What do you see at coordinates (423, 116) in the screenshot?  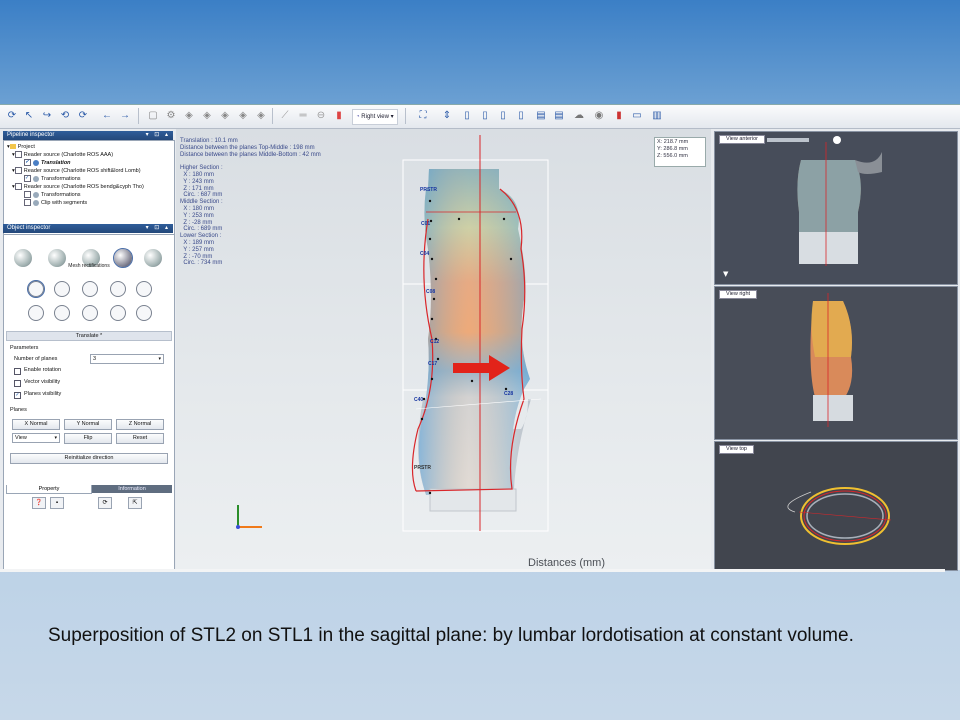 I see `fit-icon: ⛶` at bounding box center [423, 116].